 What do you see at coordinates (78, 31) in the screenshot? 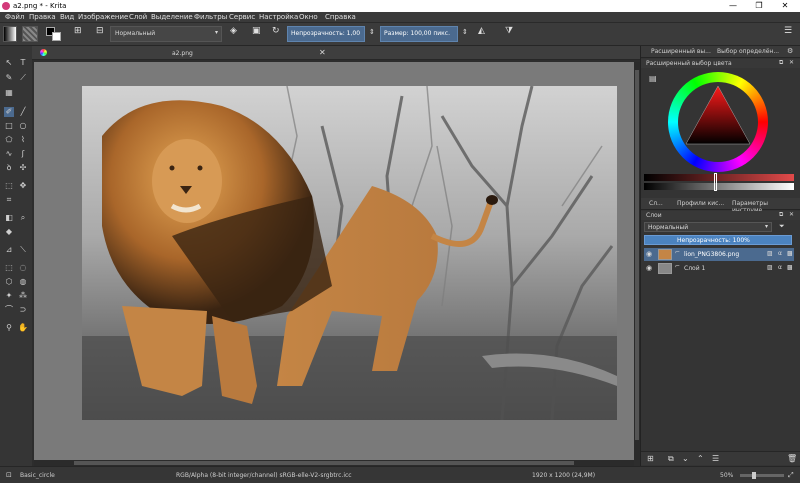
I see `brush-editor-icon: ⊞` at bounding box center [78, 31].